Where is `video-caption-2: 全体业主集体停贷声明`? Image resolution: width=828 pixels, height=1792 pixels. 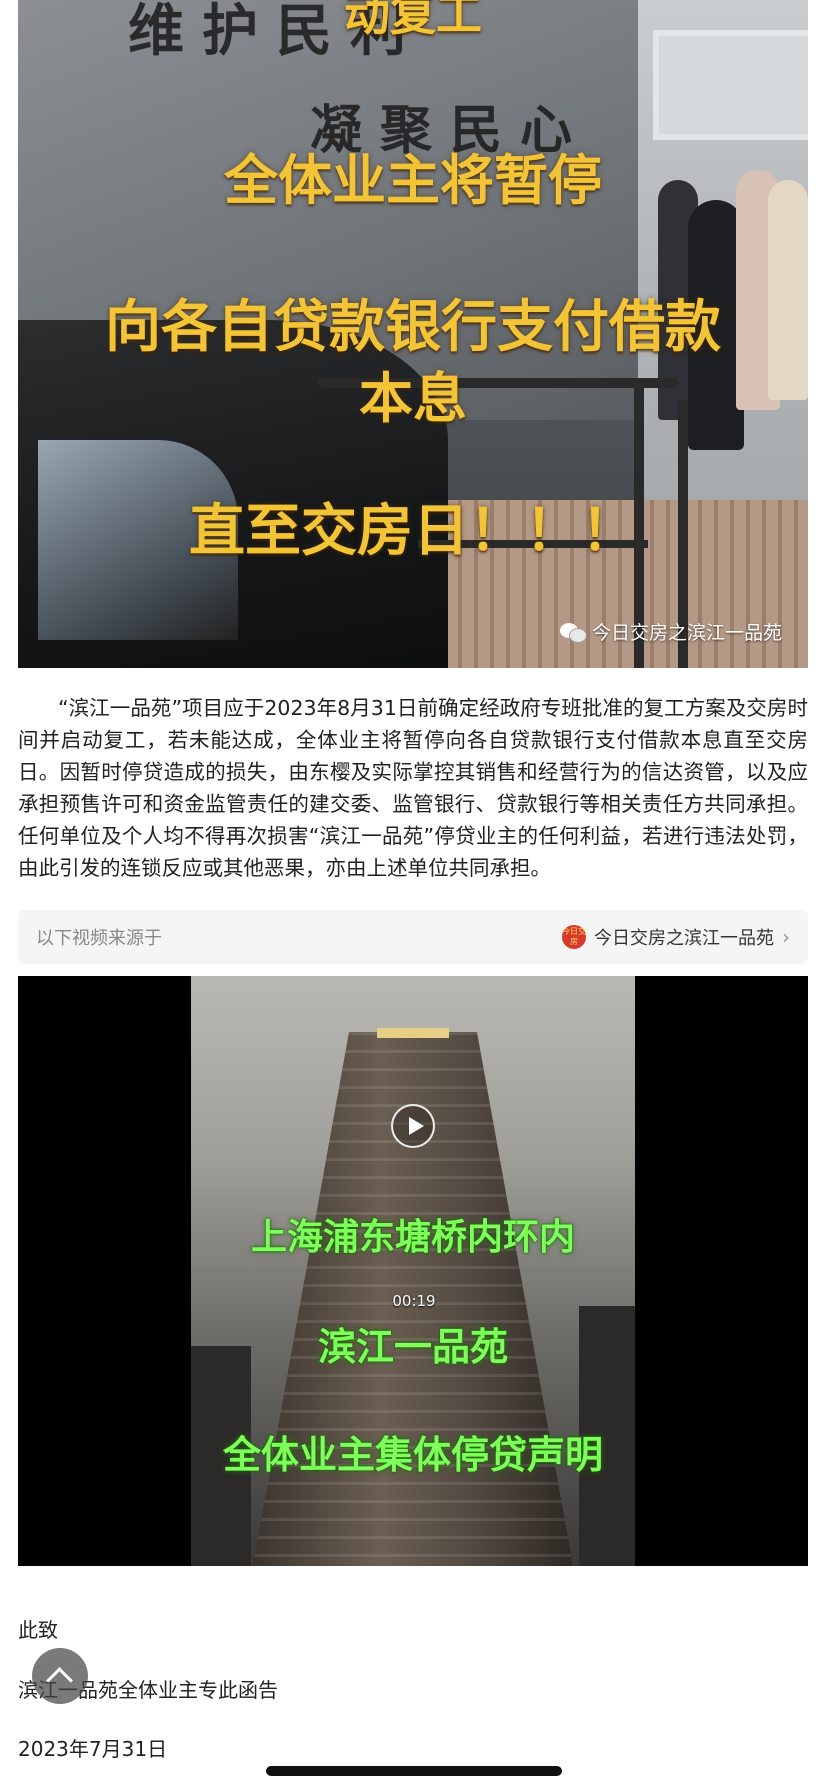 video-caption-2: 全体业主集体停贷声明 is located at coordinates (412, 1454).